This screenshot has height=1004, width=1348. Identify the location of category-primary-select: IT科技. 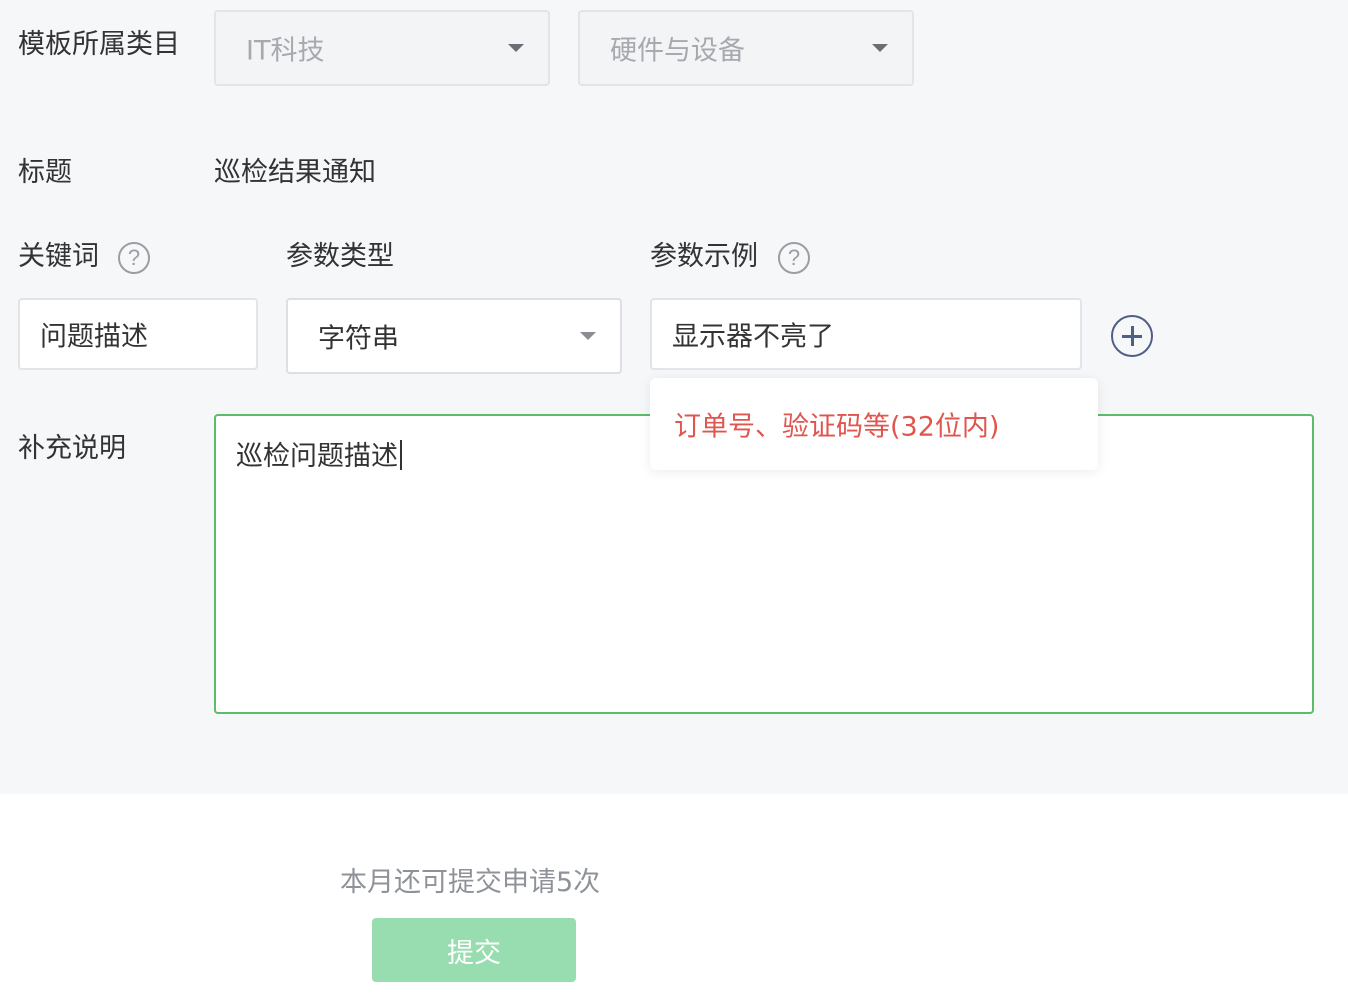
(382, 48).